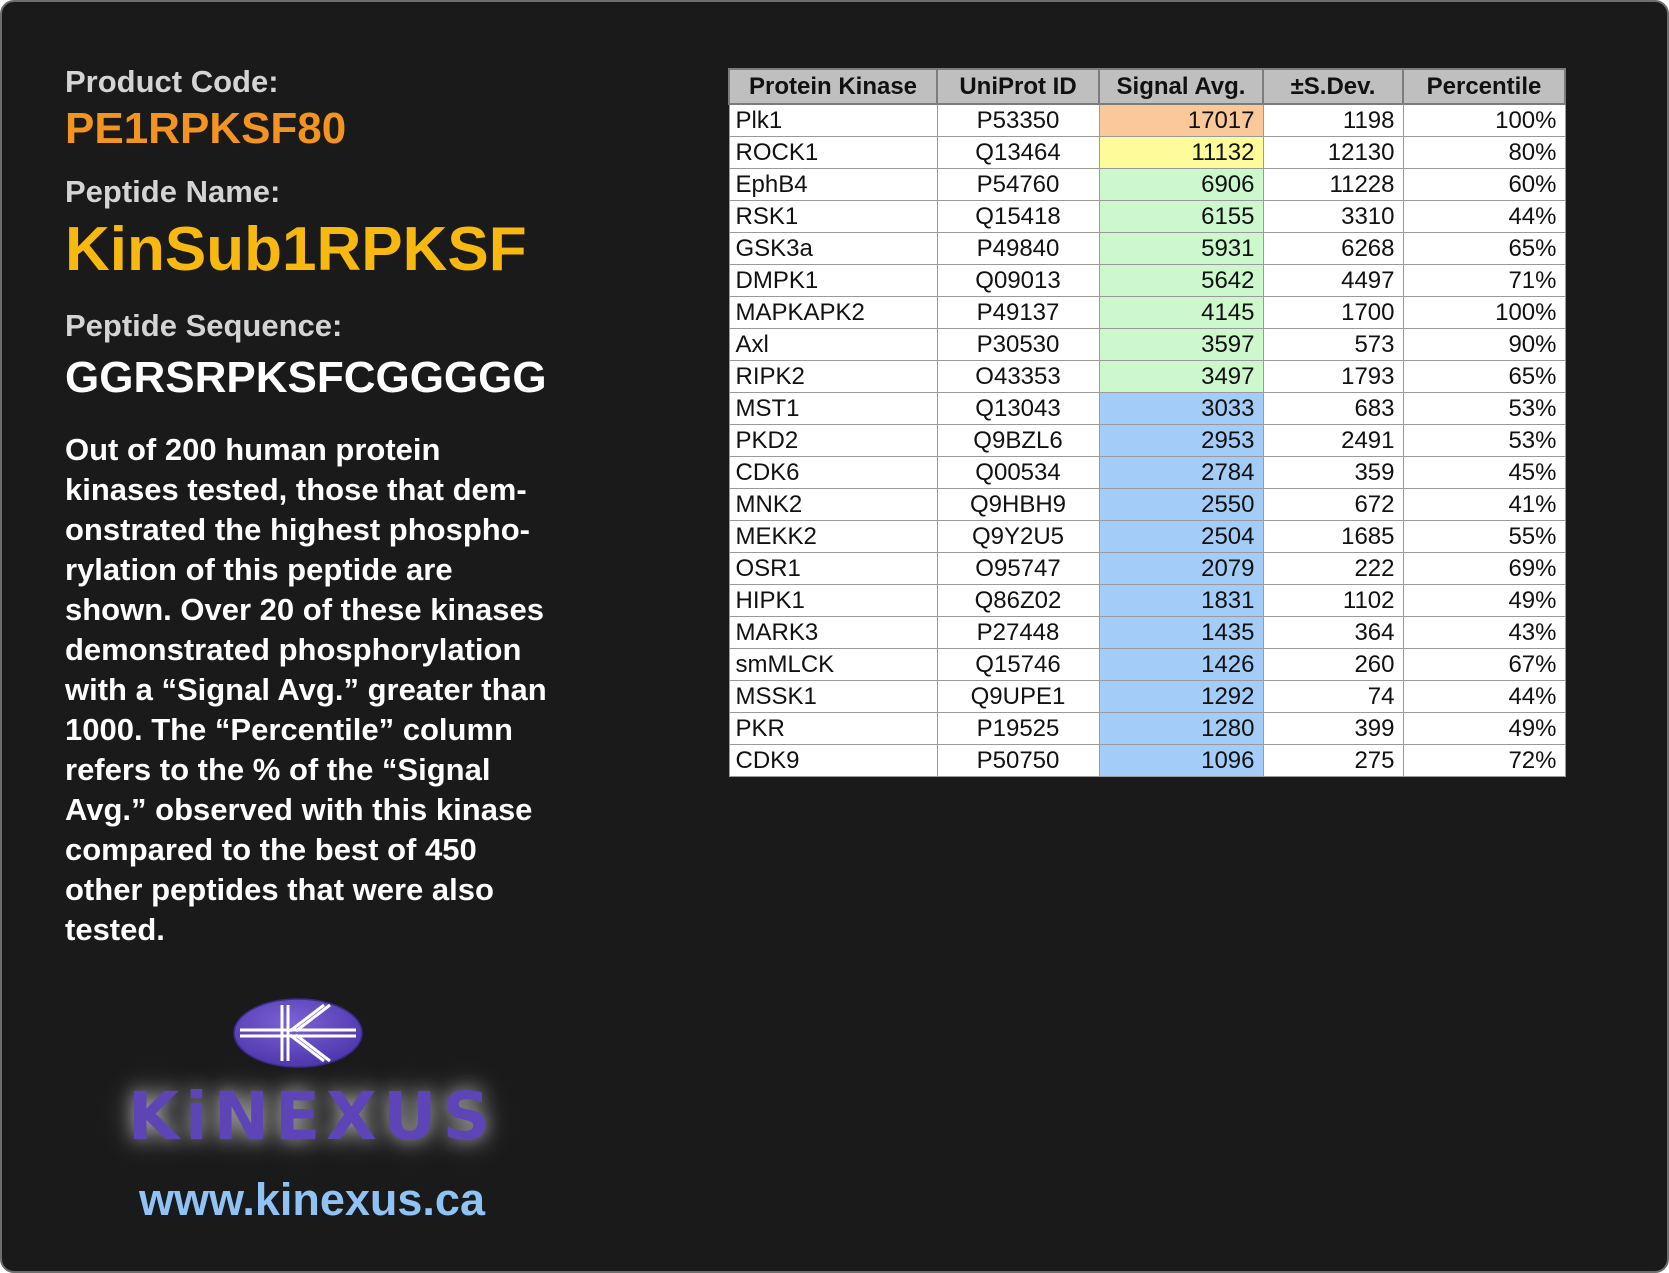 The width and height of the screenshot is (1669, 1273). I want to click on cell-sdev: 683, so click(1333, 408).